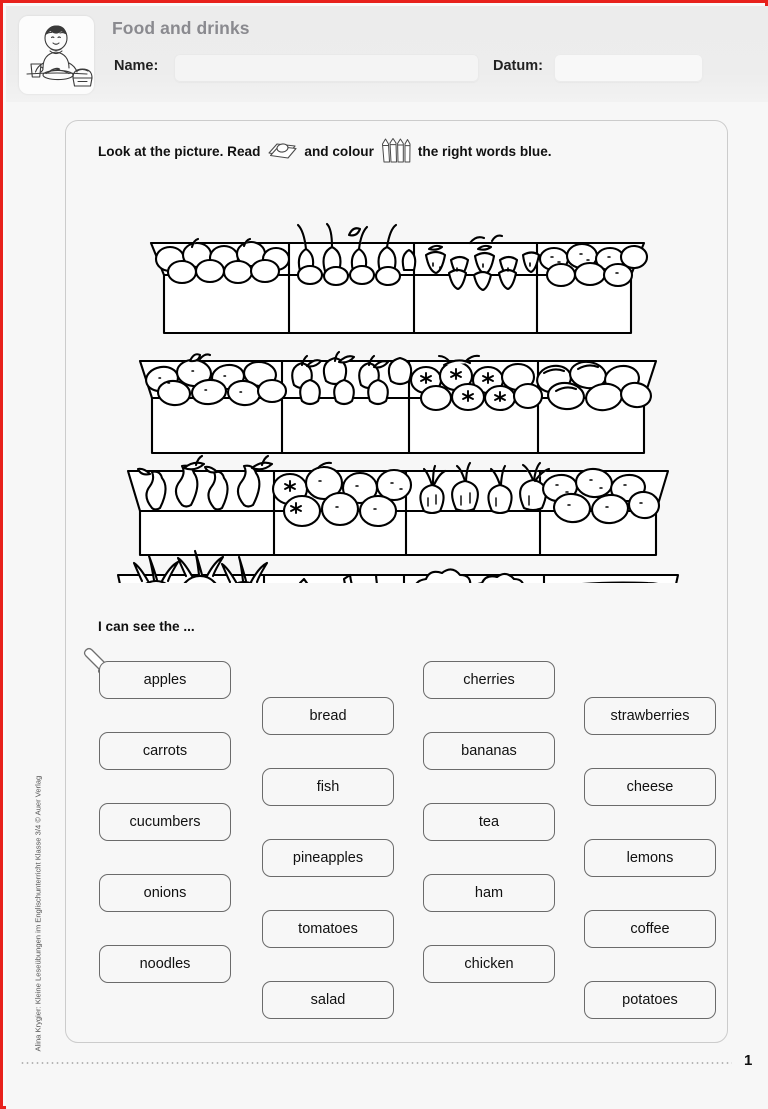 Image resolution: width=768 pixels, height=1109 pixels. Describe the element at coordinates (518, 66) in the screenshot. I see `datum-label: Datum:` at that location.